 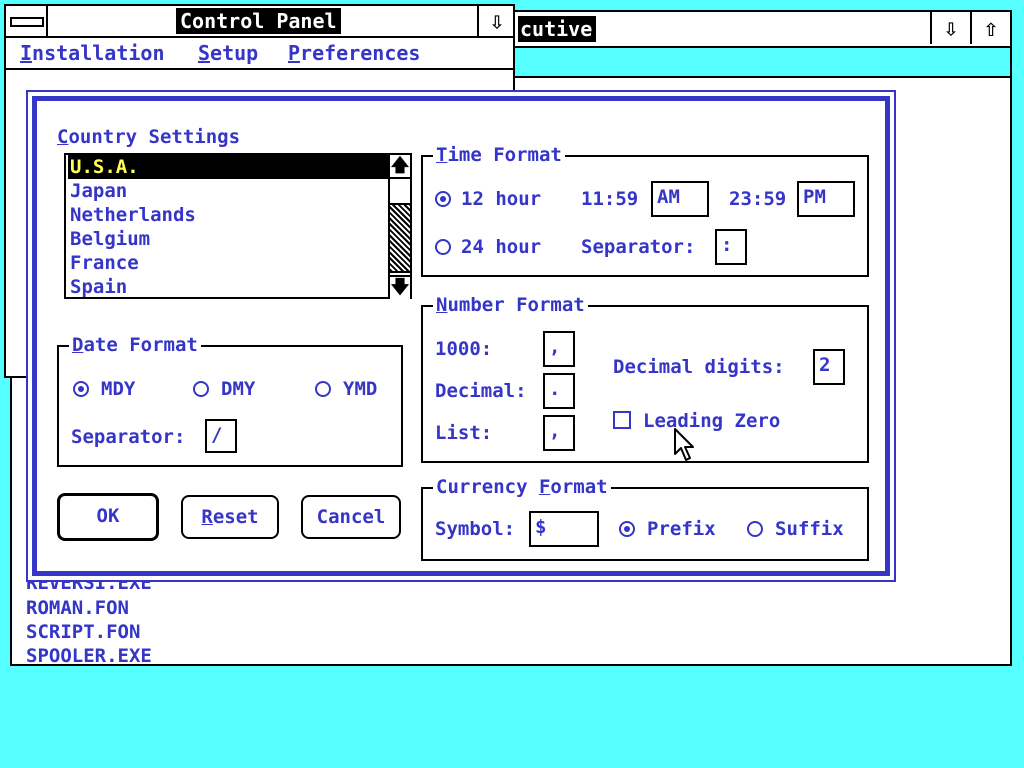 I want to click on currency-format-label: Currency Format, so click(x=522, y=487).